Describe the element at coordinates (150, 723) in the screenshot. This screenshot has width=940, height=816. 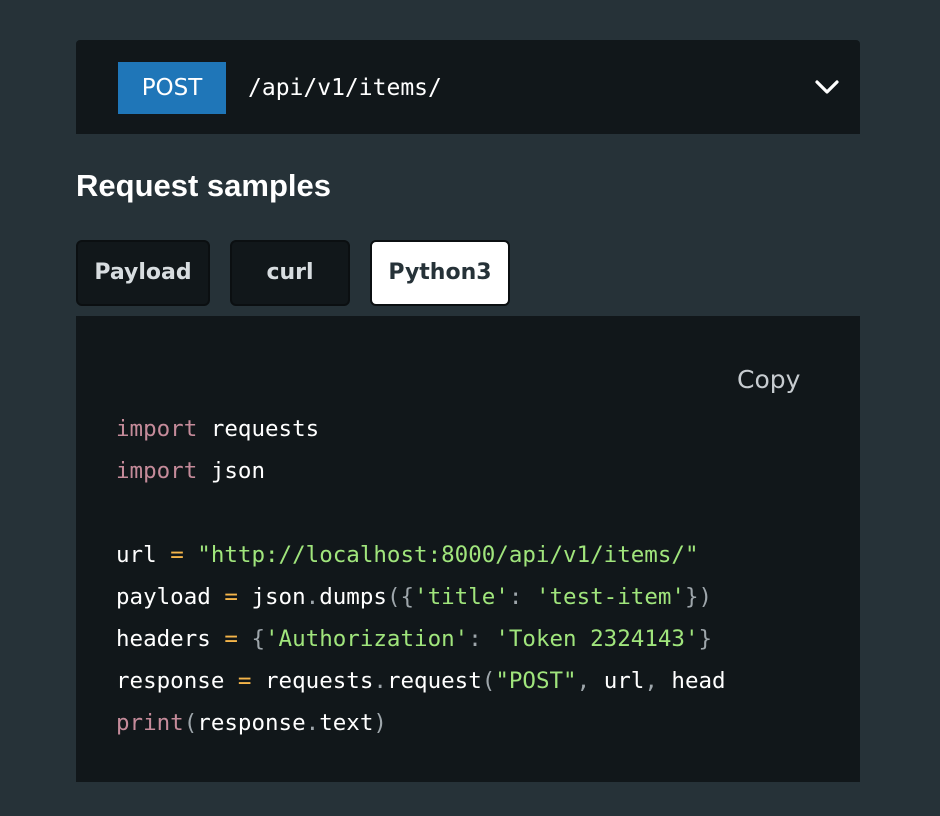
I see `code-token: print` at that location.